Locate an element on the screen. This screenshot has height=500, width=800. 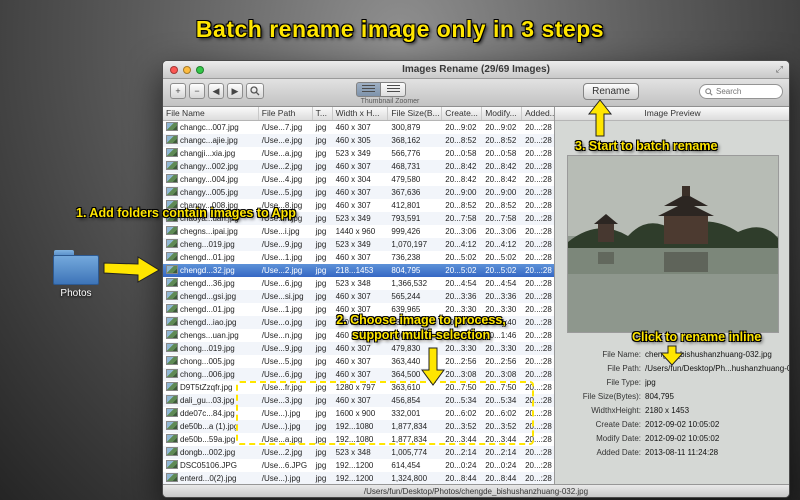
detail-view-button is located at coordinates (393, 89).